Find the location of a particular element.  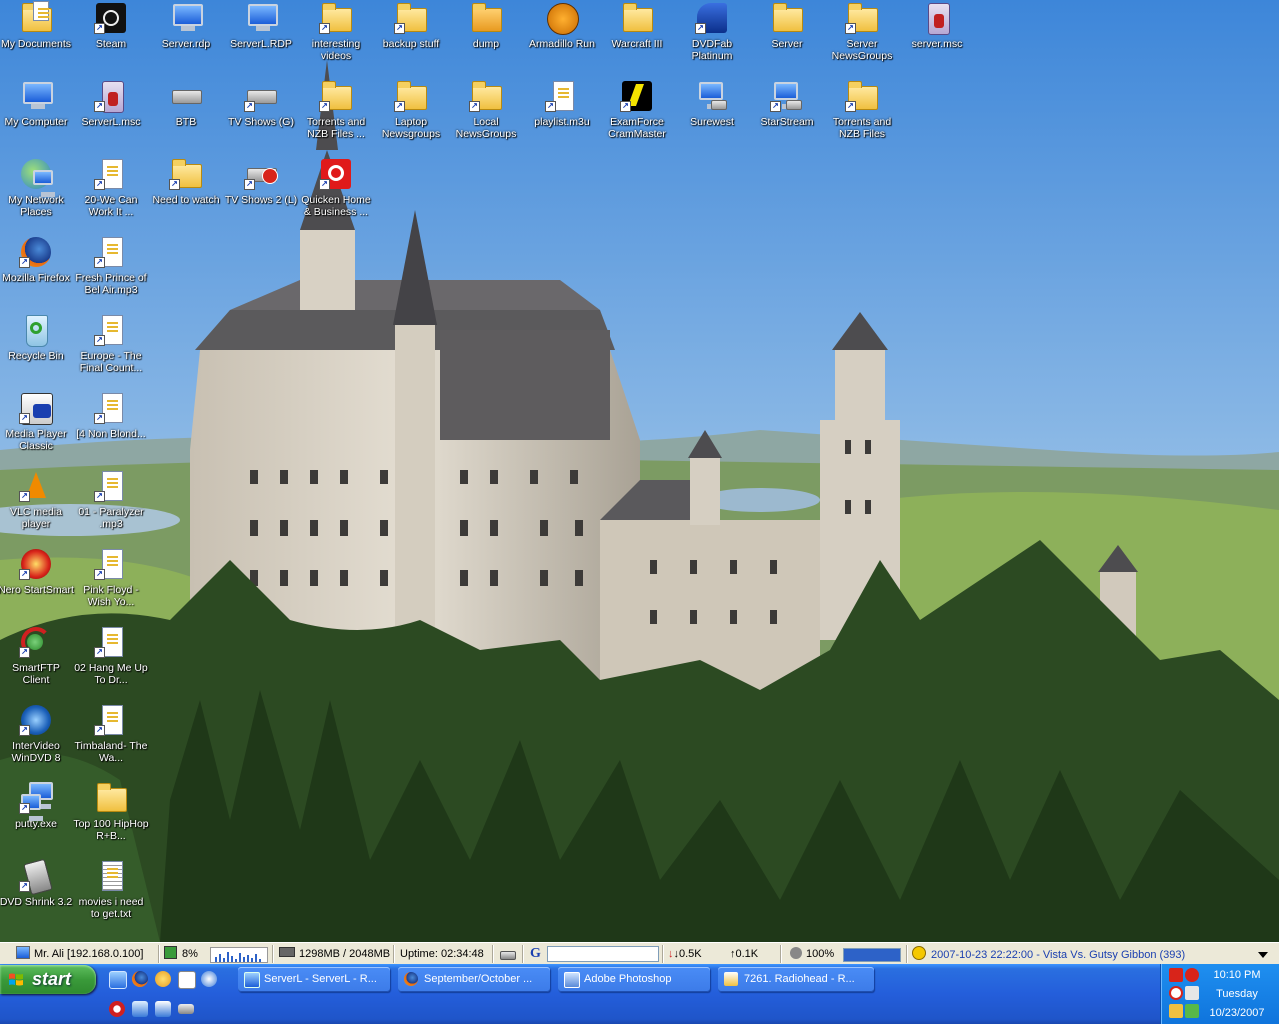

desktop-icon-serverl-rdp: ServerL.RDP is located at coordinates (261, 26).